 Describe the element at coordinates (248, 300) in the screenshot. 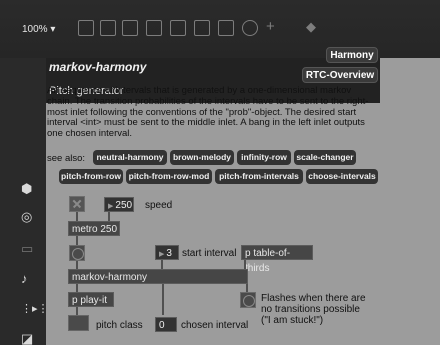

I see `stuck-bang` at that location.